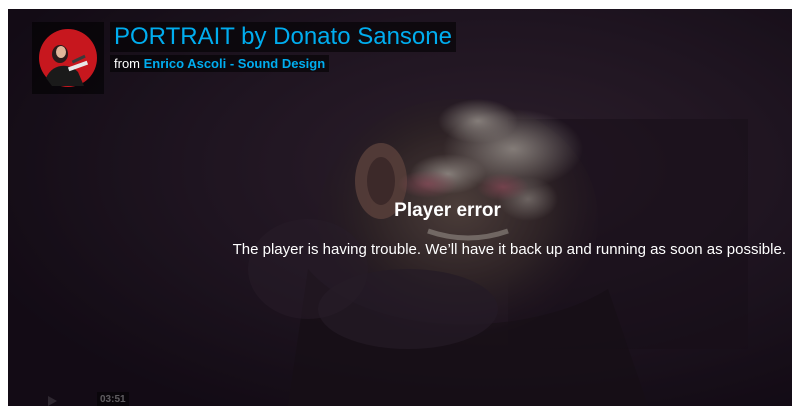 Image resolution: width=792 pixels, height=406 pixels. I want to click on error-title: Player error, so click(447, 210).